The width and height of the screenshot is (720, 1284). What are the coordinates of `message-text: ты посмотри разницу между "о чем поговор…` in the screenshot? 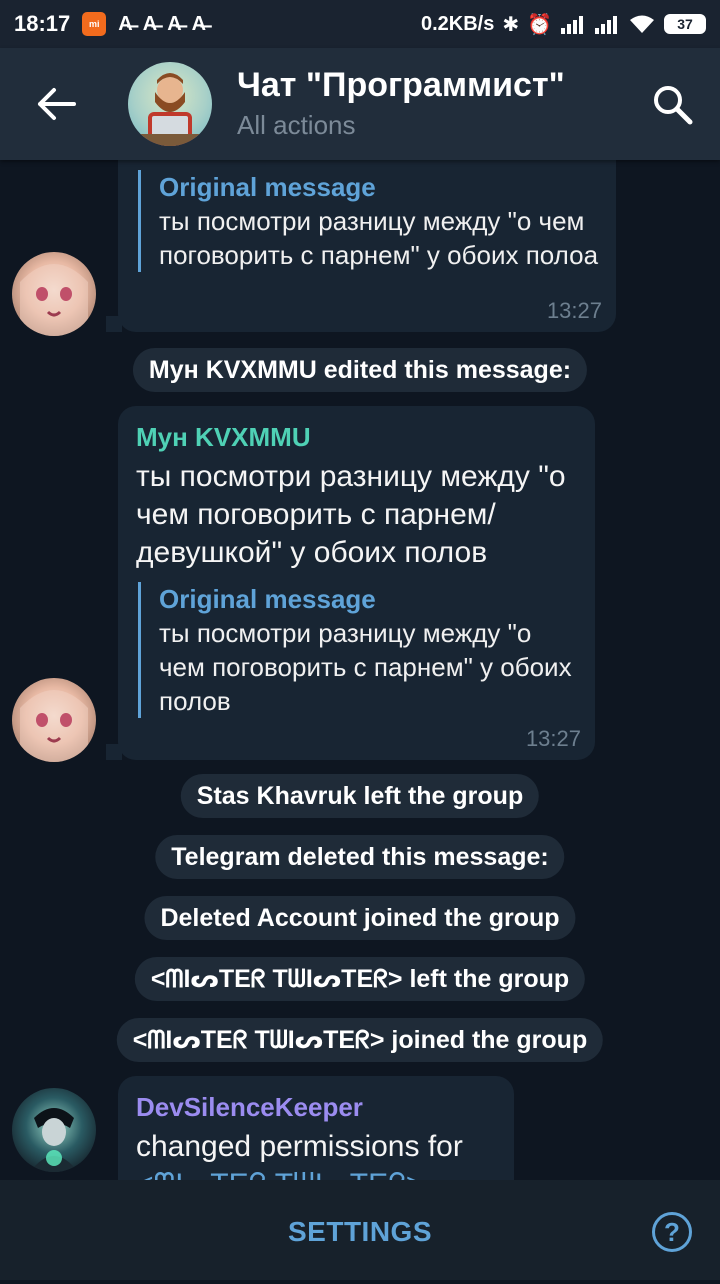 It's located at (351, 514).